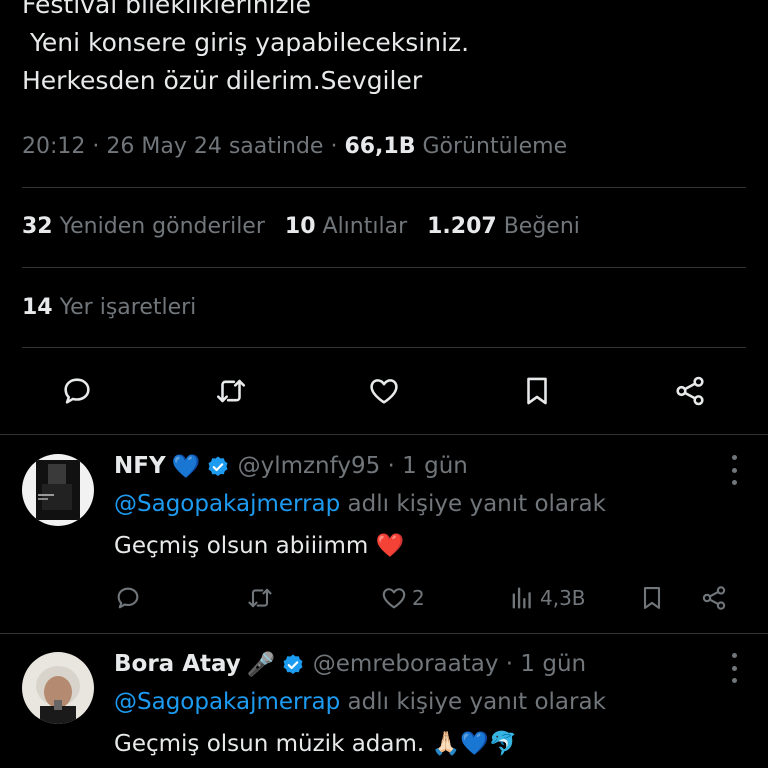  What do you see at coordinates (162, 226) in the screenshot?
I see `reposts-label: Yeniden gönderiler` at bounding box center [162, 226].